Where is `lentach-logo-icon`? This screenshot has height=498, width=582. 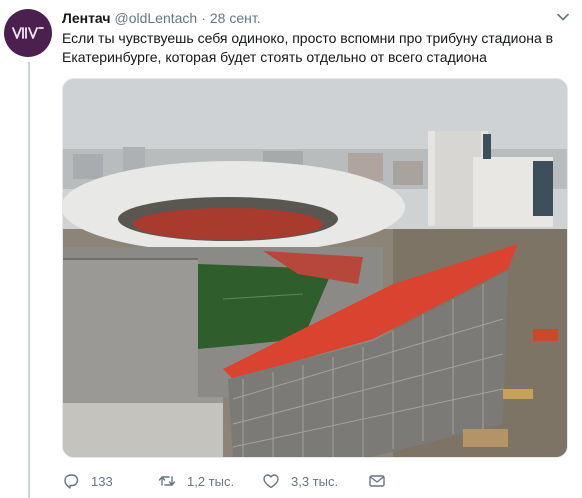 lentach-logo-icon is located at coordinates (28, 33).